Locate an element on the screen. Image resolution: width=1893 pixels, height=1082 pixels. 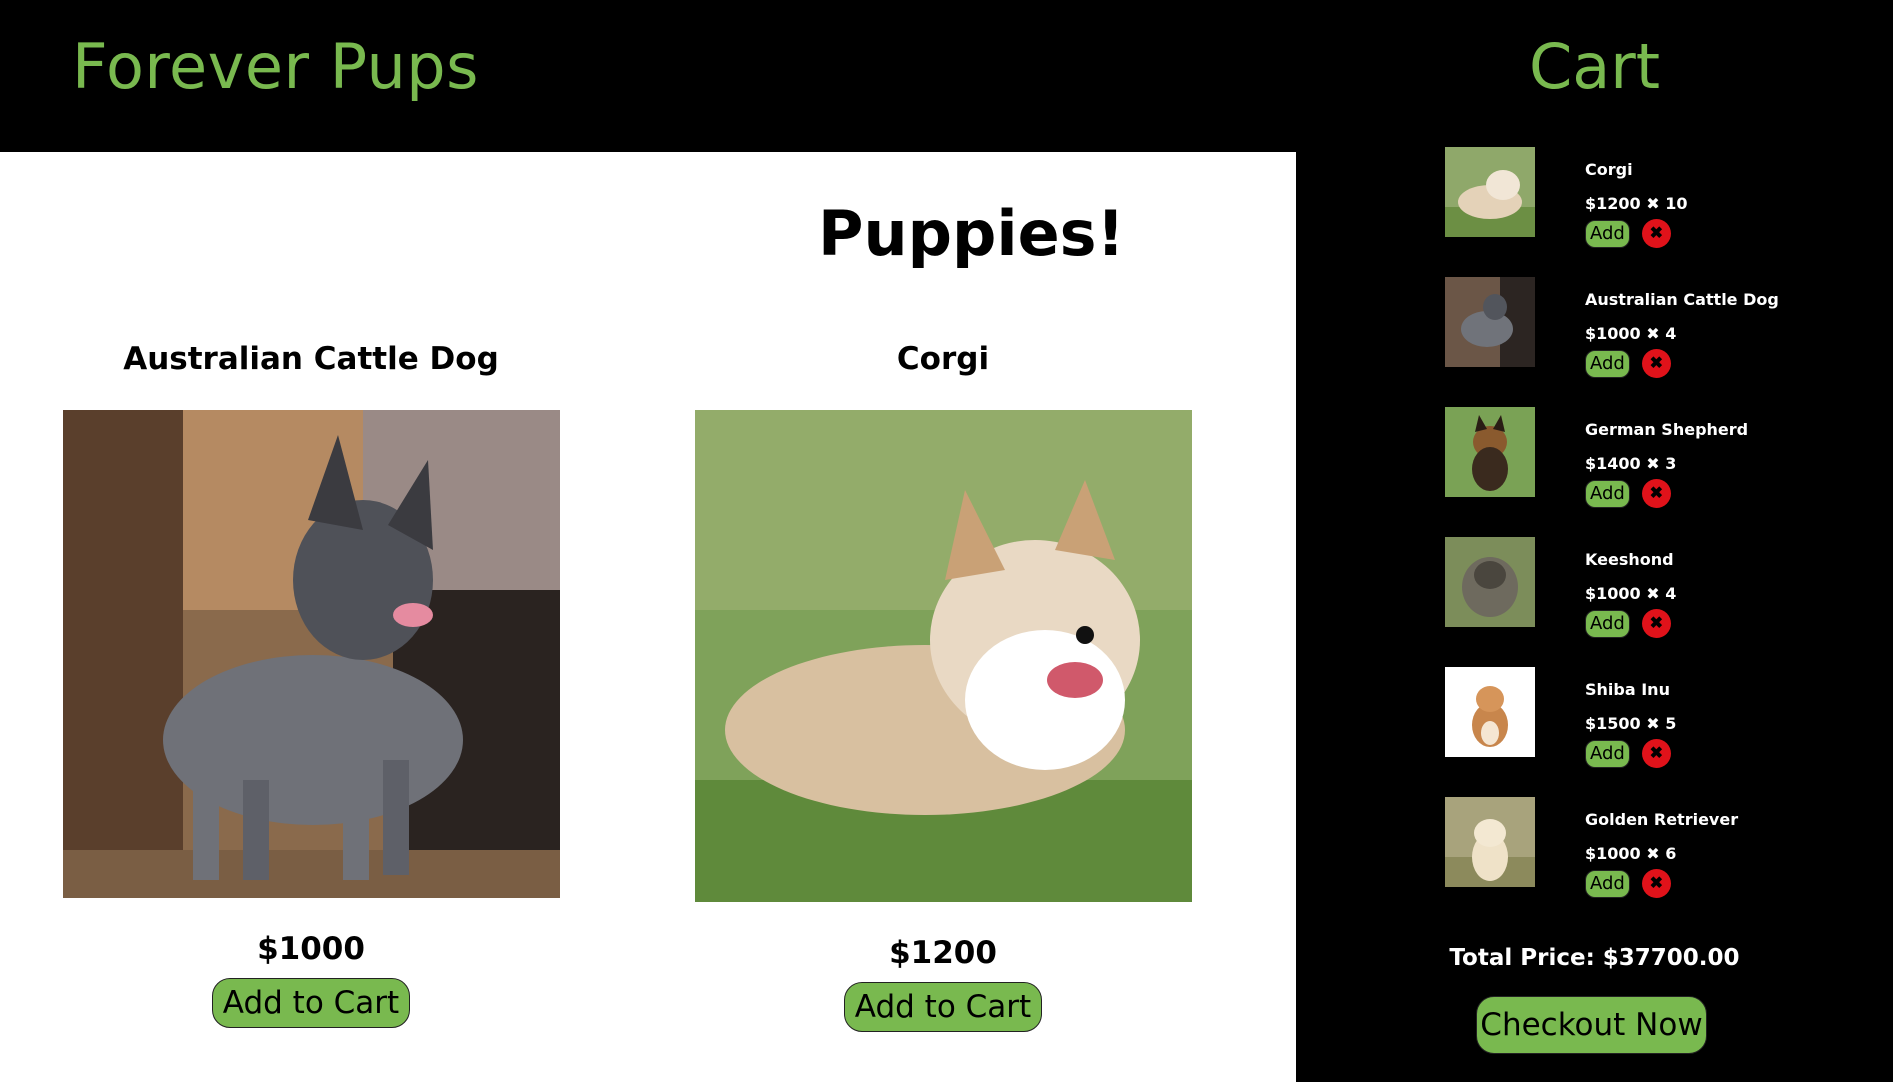
cart-thumb-german-shepherd is located at coordinates (1490, 452).